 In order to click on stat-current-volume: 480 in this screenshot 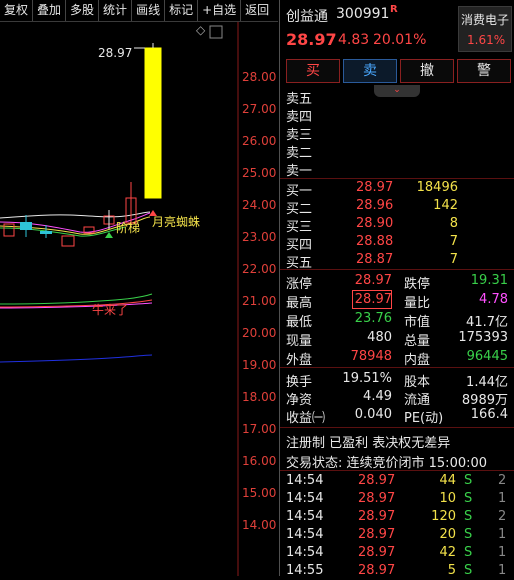, I will do `click(379, 337)`.